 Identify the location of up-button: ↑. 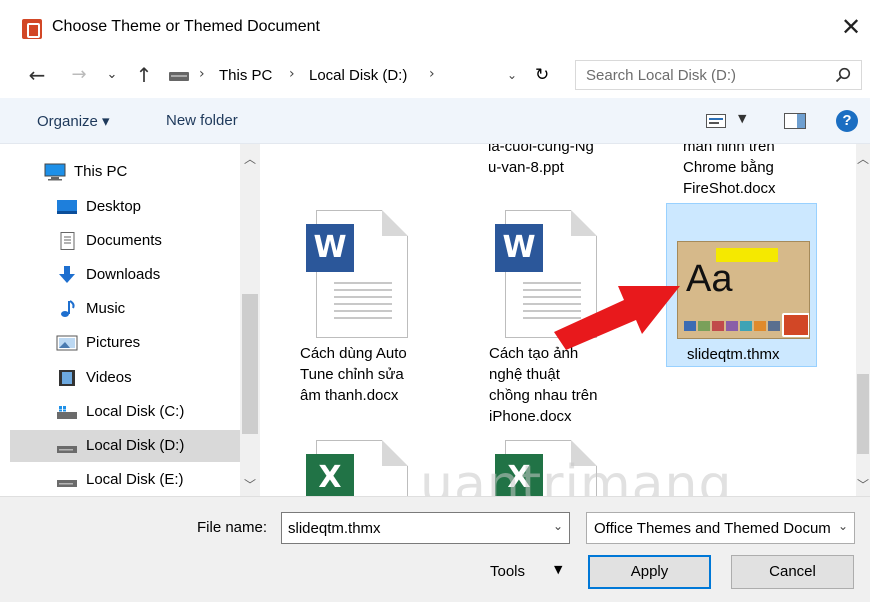
(144, 75).